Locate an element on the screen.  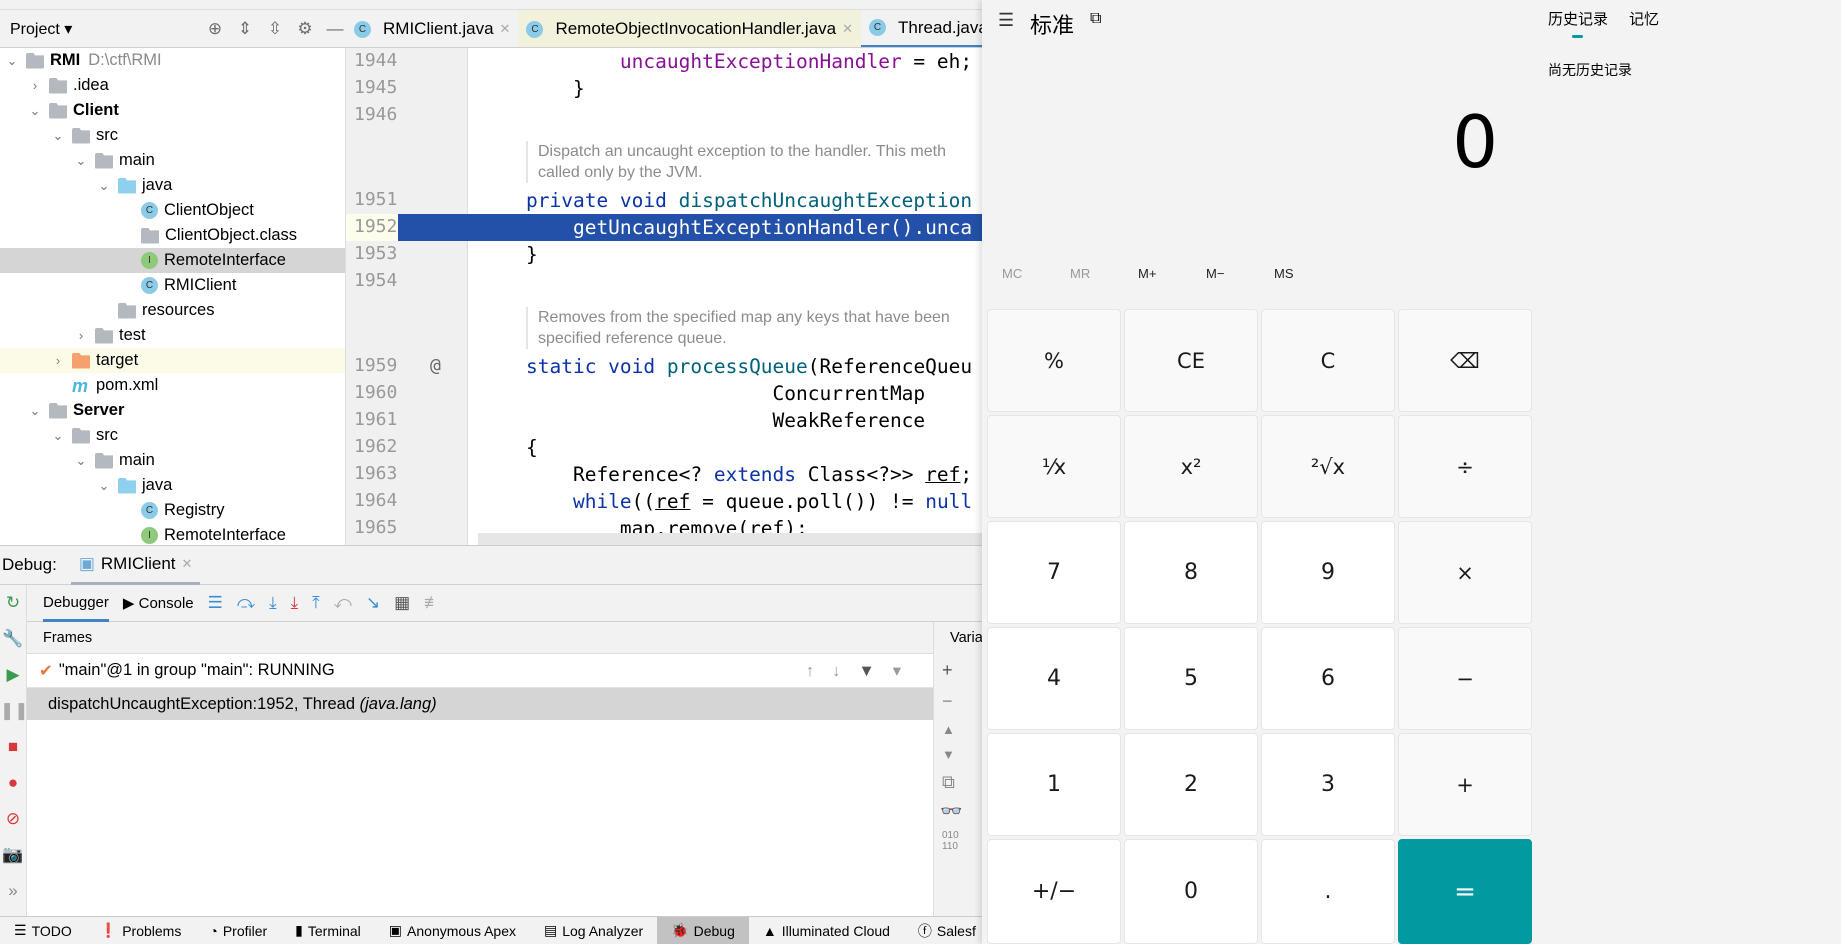
tree-item: › target is located at coordinates (172, 360).